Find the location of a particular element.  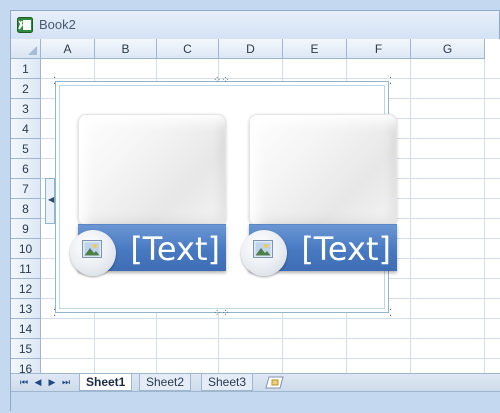

row-header-13: 13 is located at coordinates (26, 309).